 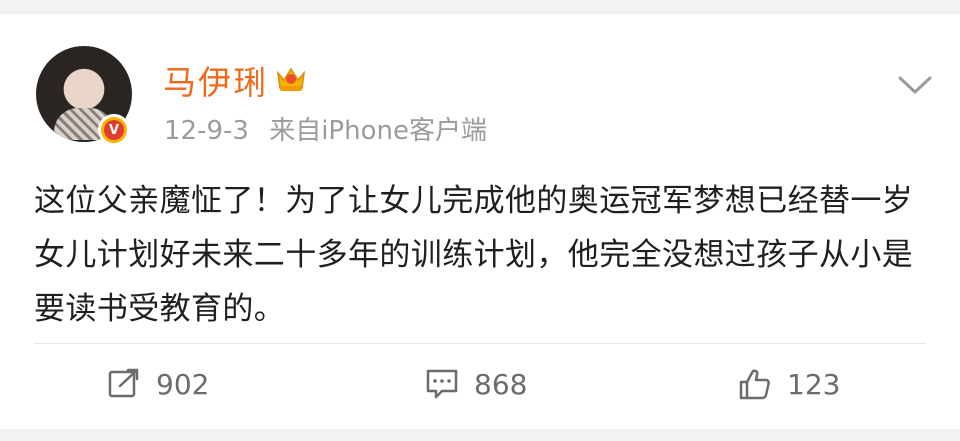 What do you see at coordinates (378, 131) in the screenshot?
I see `post-source: 来自iPhone客户端` at bounding box center [378, 131].